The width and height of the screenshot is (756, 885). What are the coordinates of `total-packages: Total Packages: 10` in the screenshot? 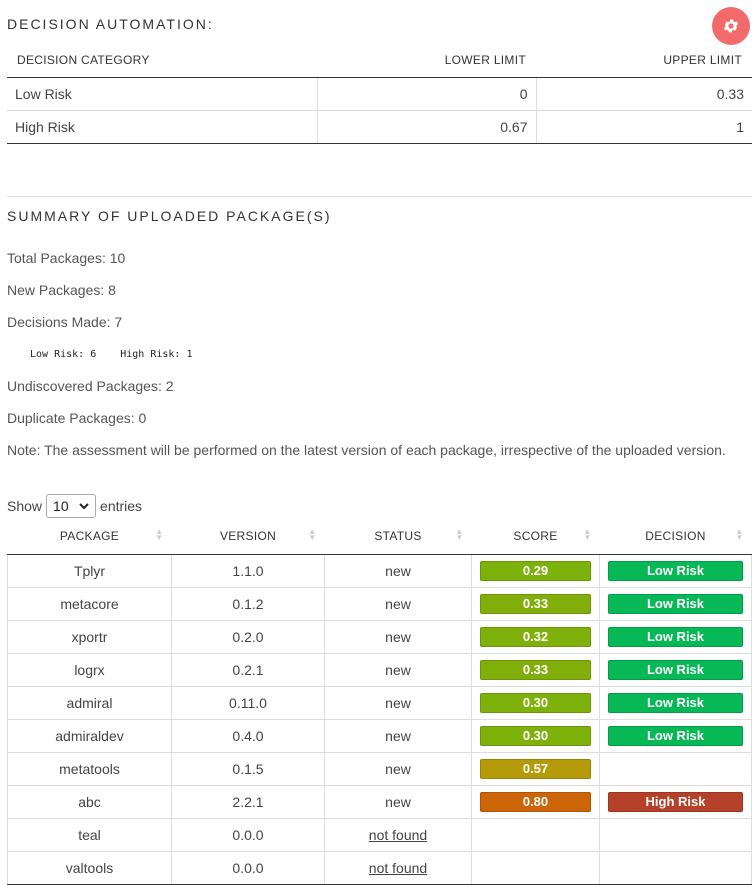 It's located at (66, 258).